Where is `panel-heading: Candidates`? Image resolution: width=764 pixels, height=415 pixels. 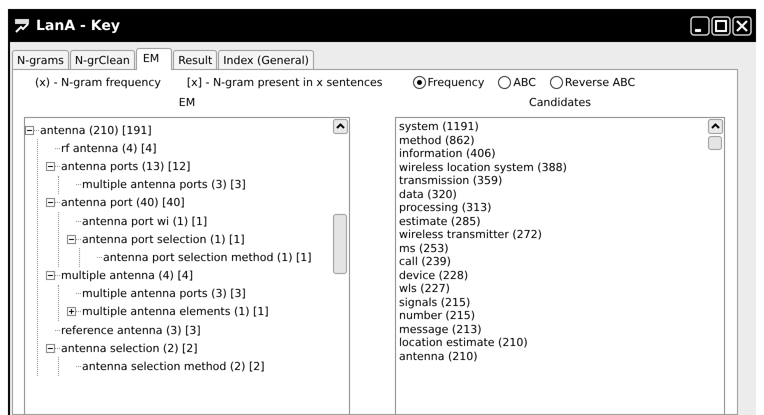 panel-heading: Candidates is located at coordinates (560, 103).